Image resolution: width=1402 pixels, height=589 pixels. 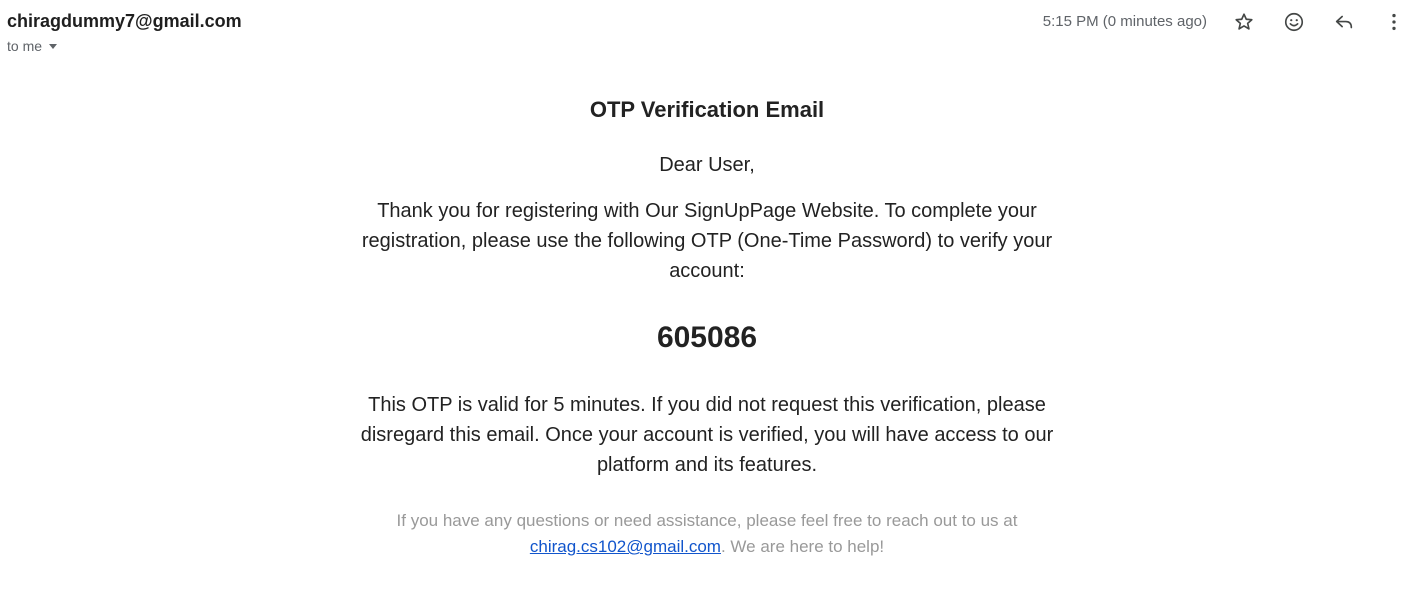 What do you see at coordinates (25, 46) in the screenshot?
I see `recipient-label: to me` at bounding box center [25, 46].